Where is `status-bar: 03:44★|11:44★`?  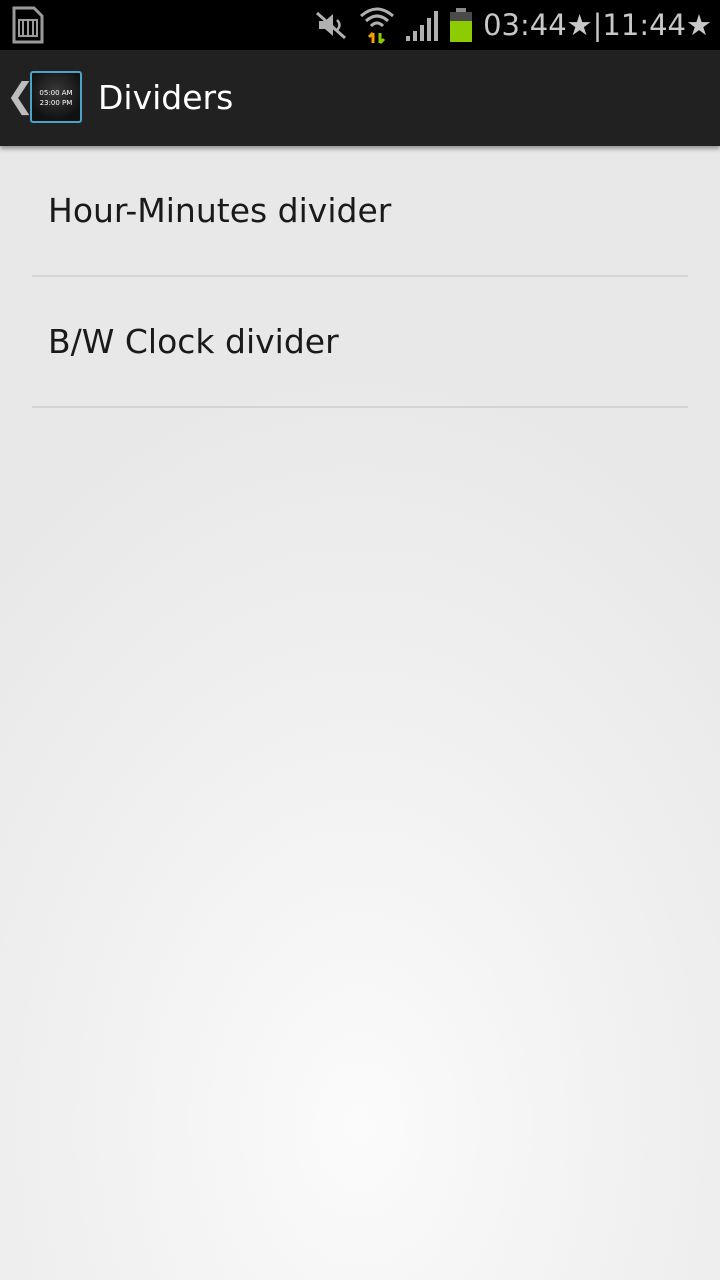 status-bar: 03:44★|11:44★ is located at coordinates (360, 25).